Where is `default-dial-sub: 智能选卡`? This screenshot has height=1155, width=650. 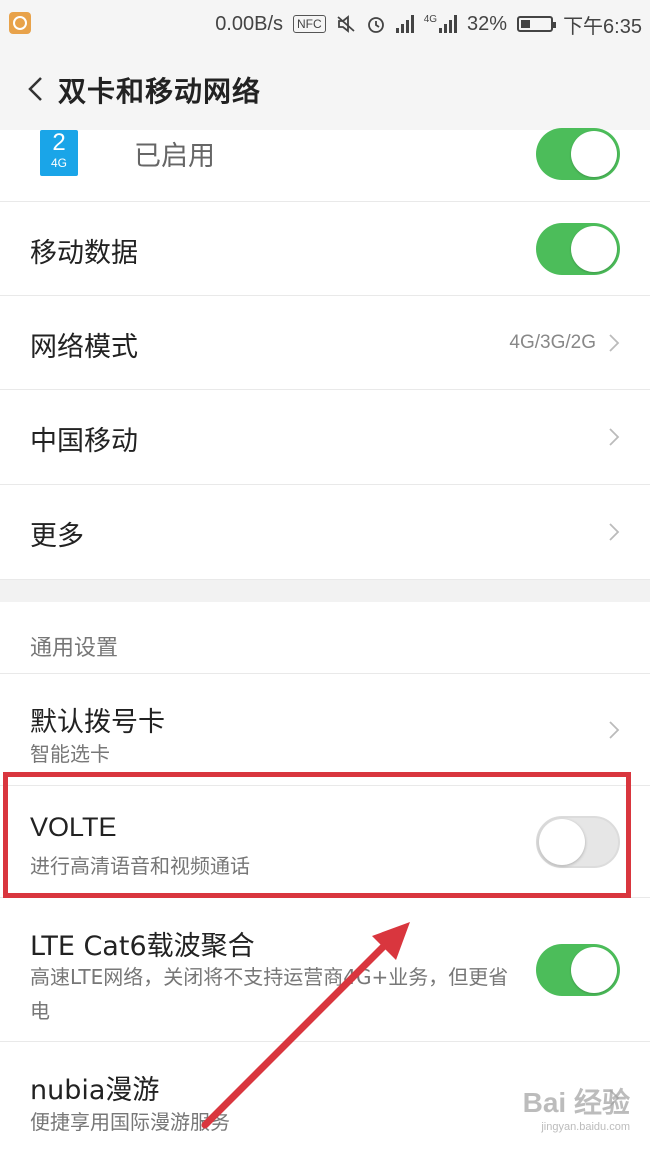 default-dial-sub: 智能选卡 is located at coordinates (70, 754).